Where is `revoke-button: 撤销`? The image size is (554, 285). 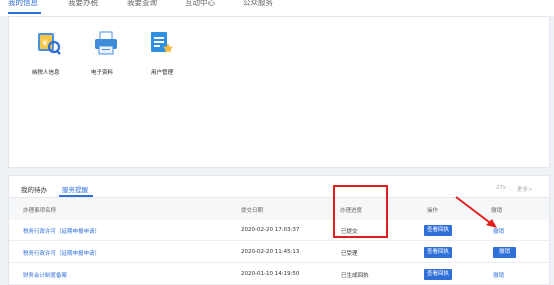
revoke-button: 撤销 is located at coordinates (505, 252).